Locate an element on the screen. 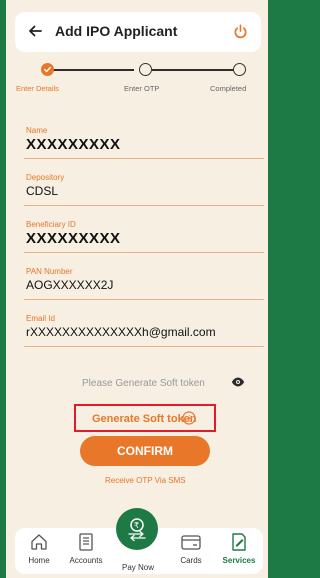 The height and width of the screenshot is (578, 320). pay-now-icon: ₹ is located at coordinates (137, 530).